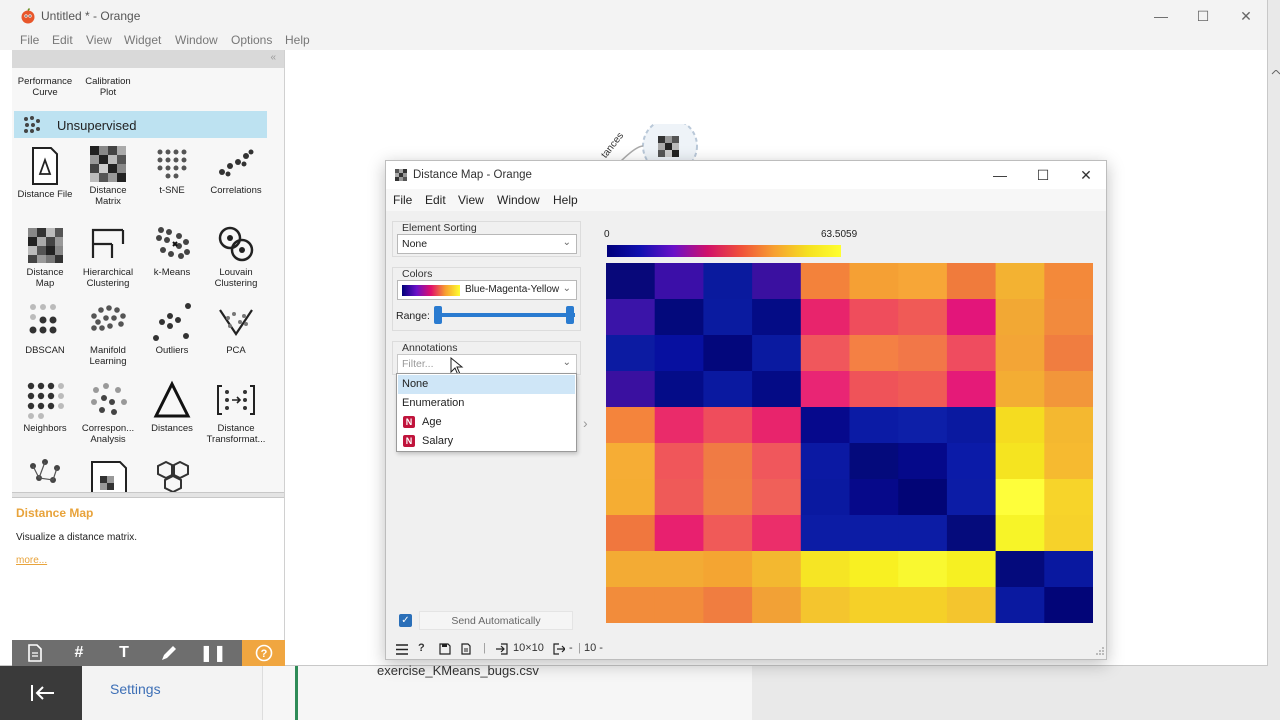 Image resolution: width=1280 pixels, height=720 pixels. What do you see at coordinates (458, 670) in the screenshot?
I see `file-name: exercise_KMeans_bugs.csv` at bounding box center [458, 670].